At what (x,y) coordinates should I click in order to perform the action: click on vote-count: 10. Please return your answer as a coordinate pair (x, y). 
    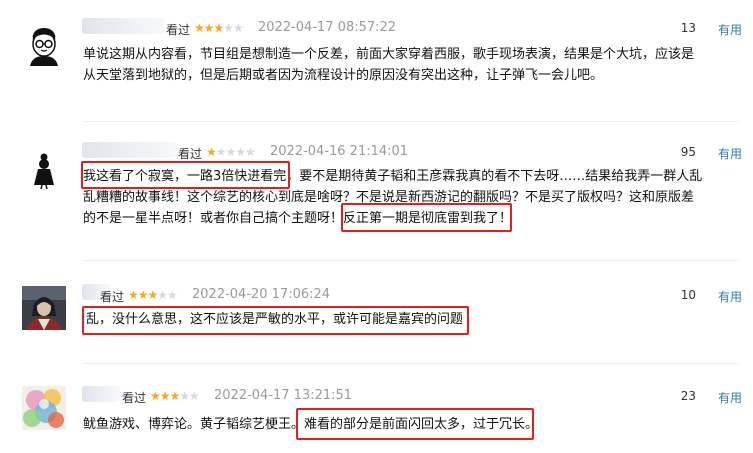
    Looking at the image, I should click on (688, 295).